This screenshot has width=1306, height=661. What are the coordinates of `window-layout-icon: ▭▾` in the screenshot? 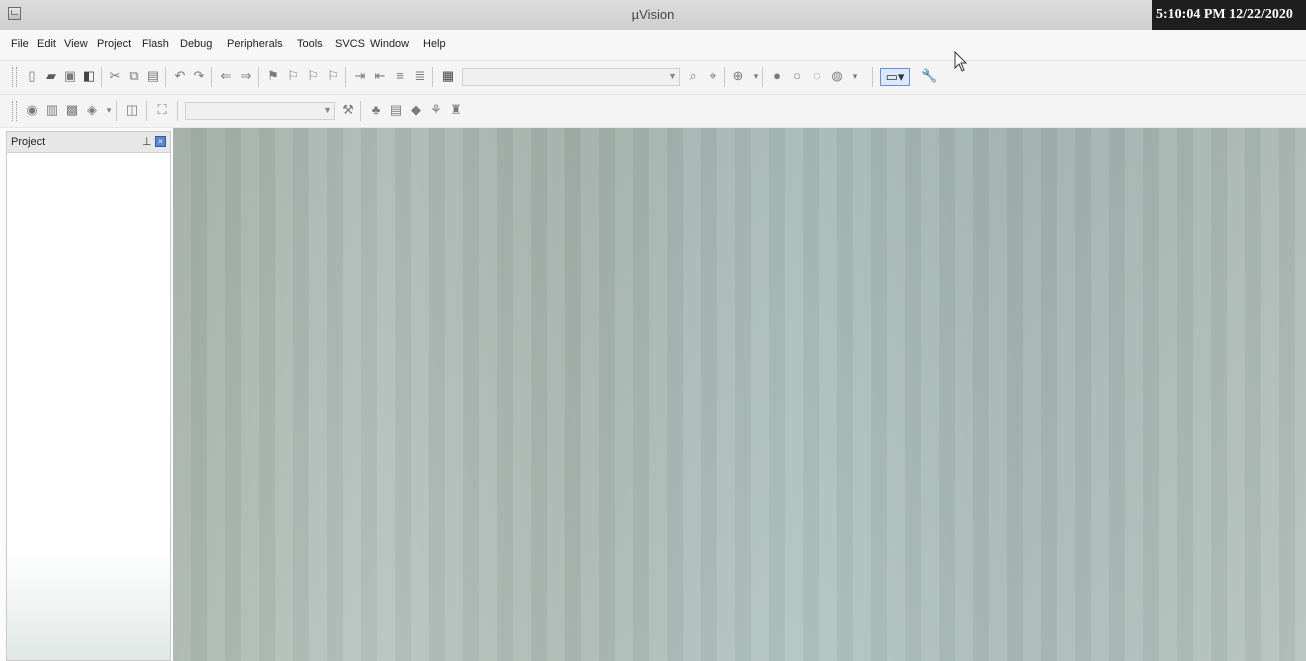 It's located at (895, 77).